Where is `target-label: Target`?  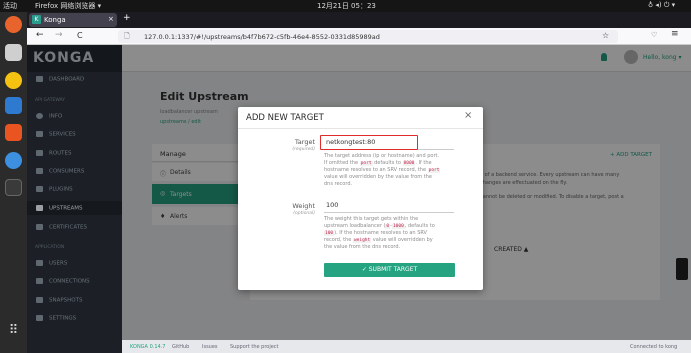 target-label: Target is located at coordinates (304, 142).